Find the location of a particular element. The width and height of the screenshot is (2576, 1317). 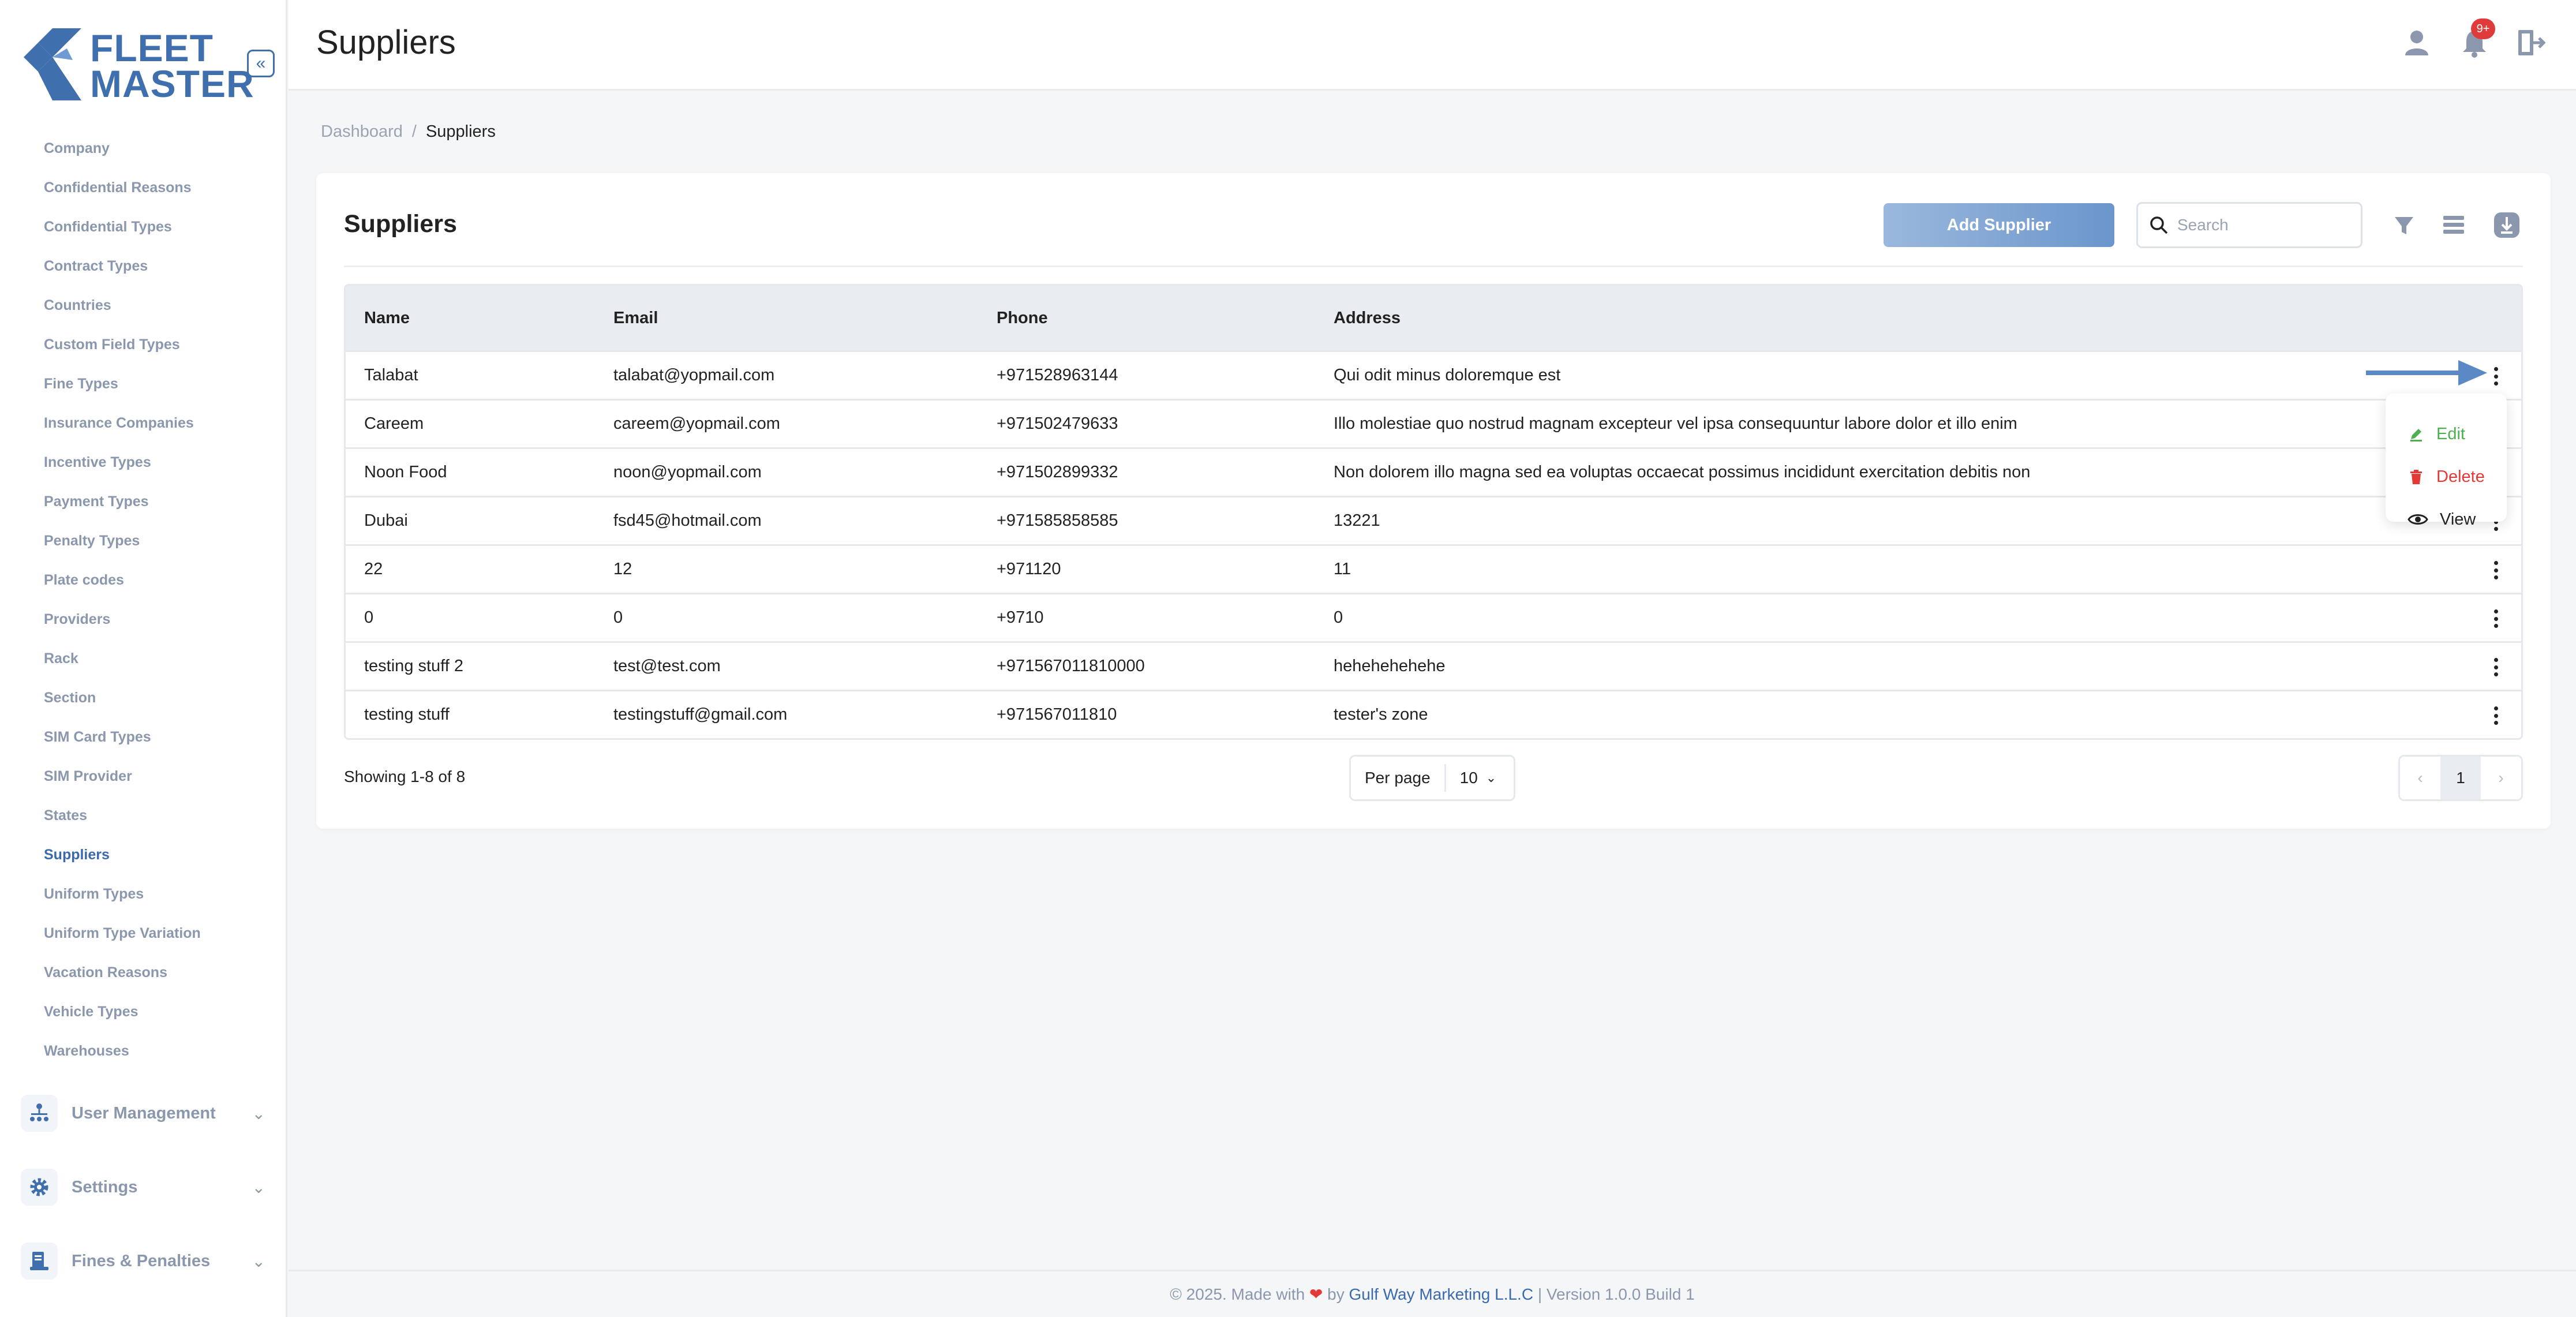

per-page-select: Per page 10 ⌄ is located at coordinates (1432, 778).